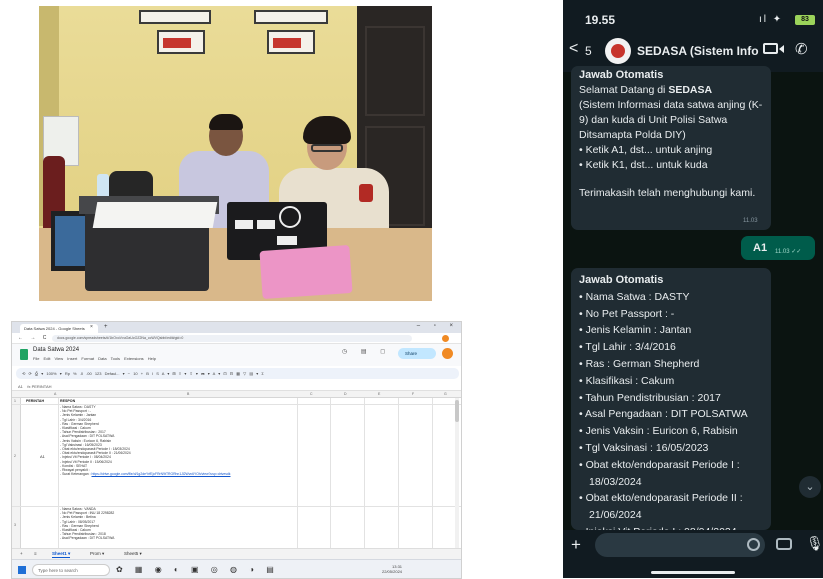 Image resolution: width=823 pixels, height=579 pixels. Describe the element at coordinates (15, 401) in the screenshot. I see `row-number: 1` at that location.